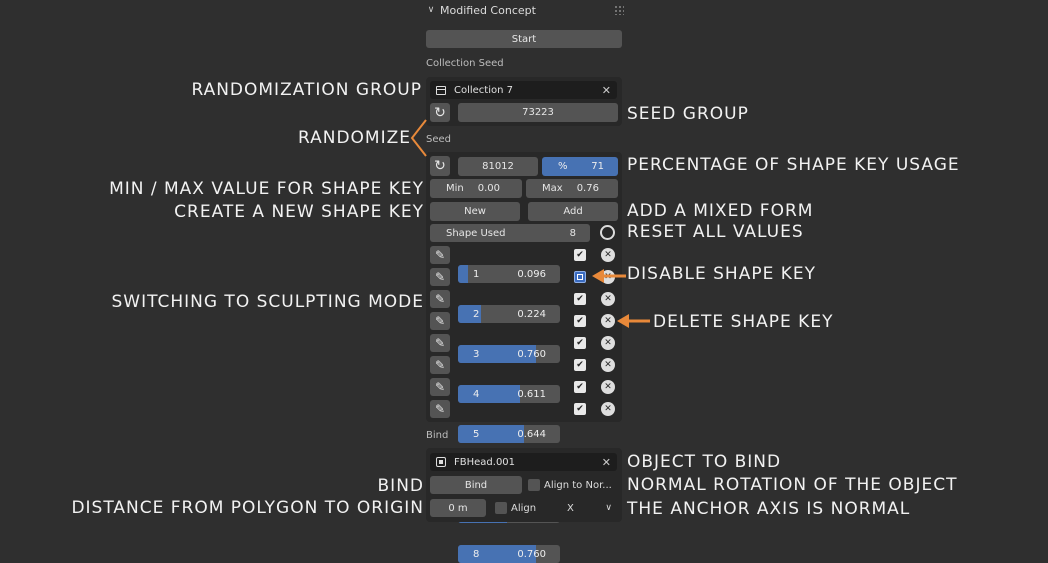 Image resolution: width=1048 pixels, height=563 pixels. Describe the element at coordinates (530, 223) in the screenshot. I see `annotation-arrows` at that location.